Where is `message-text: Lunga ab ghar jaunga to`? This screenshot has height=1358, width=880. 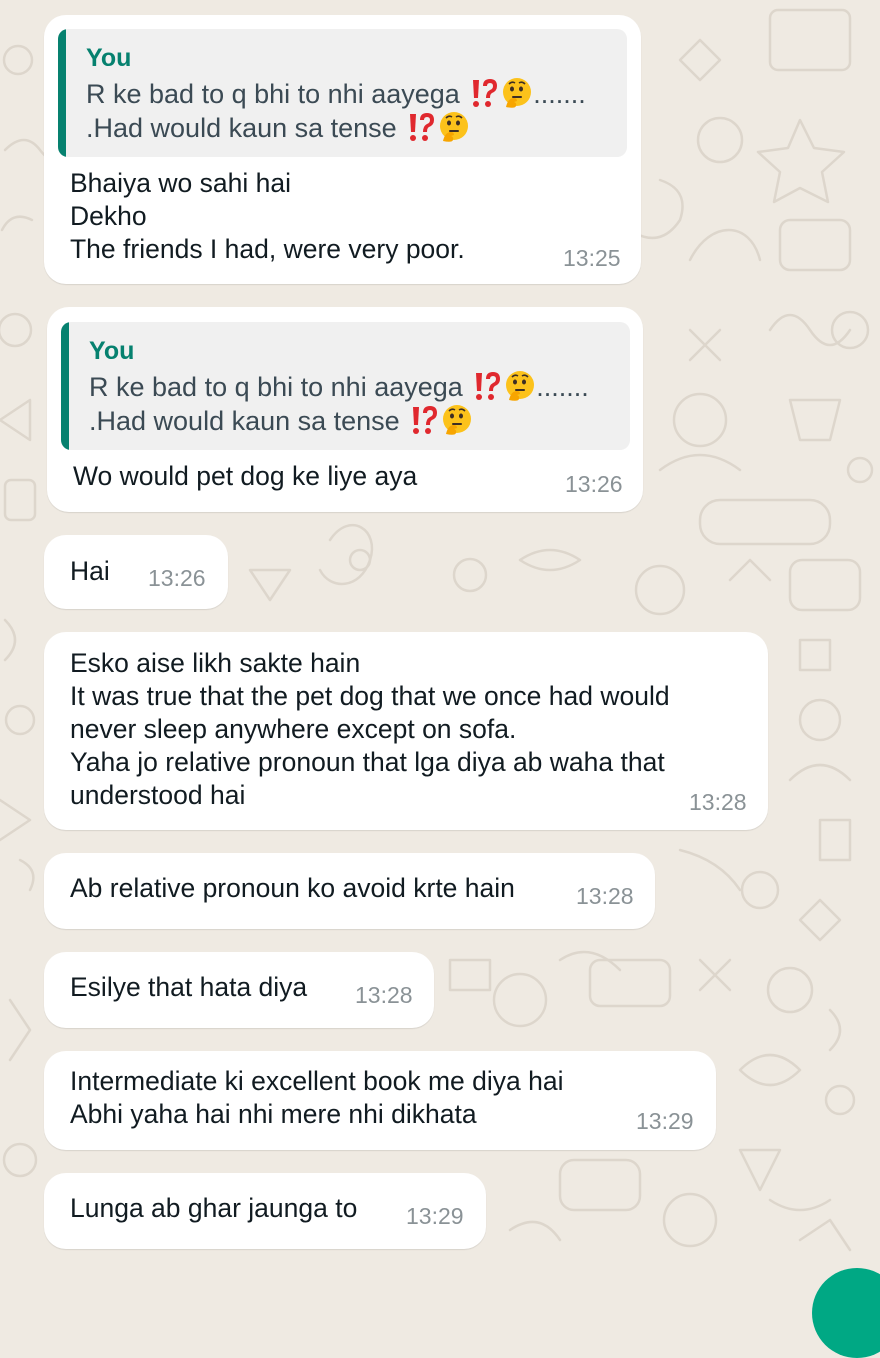 message-text: Lunga ab ghar jaunga to is located at coordinates (214, 1208).